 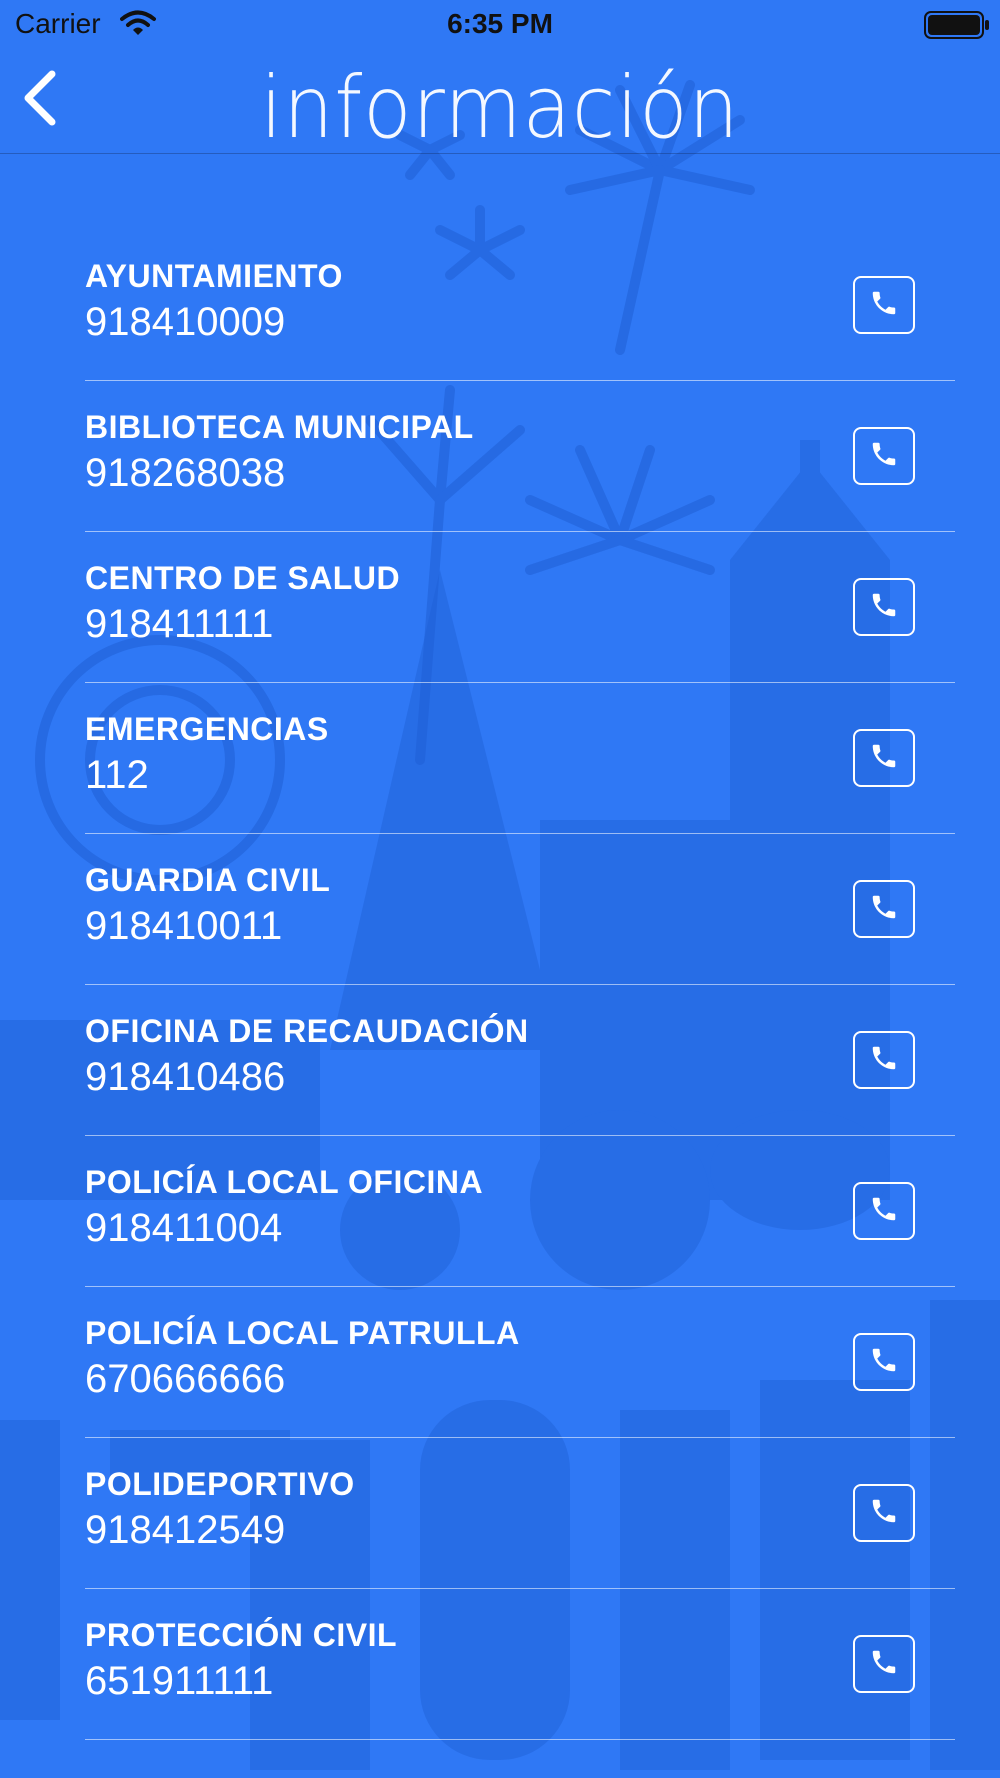 What do you see at coordinates (520, 1513) in the screenshot?
I see `contact-row: POLIDEPORTIVO 918412549` at bounding box center [520, 1513].